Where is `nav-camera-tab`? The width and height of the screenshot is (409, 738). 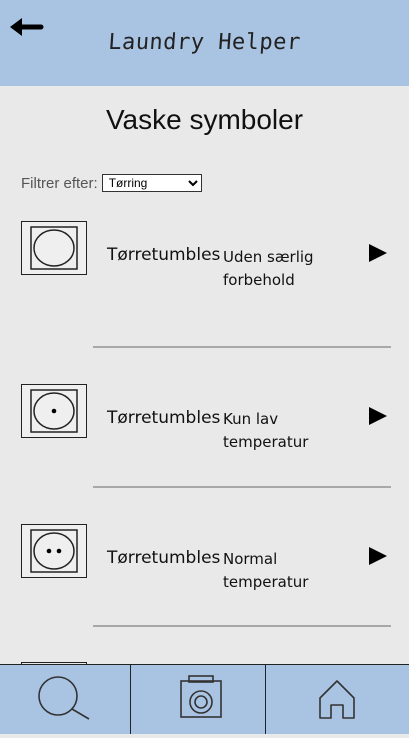
nav-camera-tab is located at coordinates (198, 699).